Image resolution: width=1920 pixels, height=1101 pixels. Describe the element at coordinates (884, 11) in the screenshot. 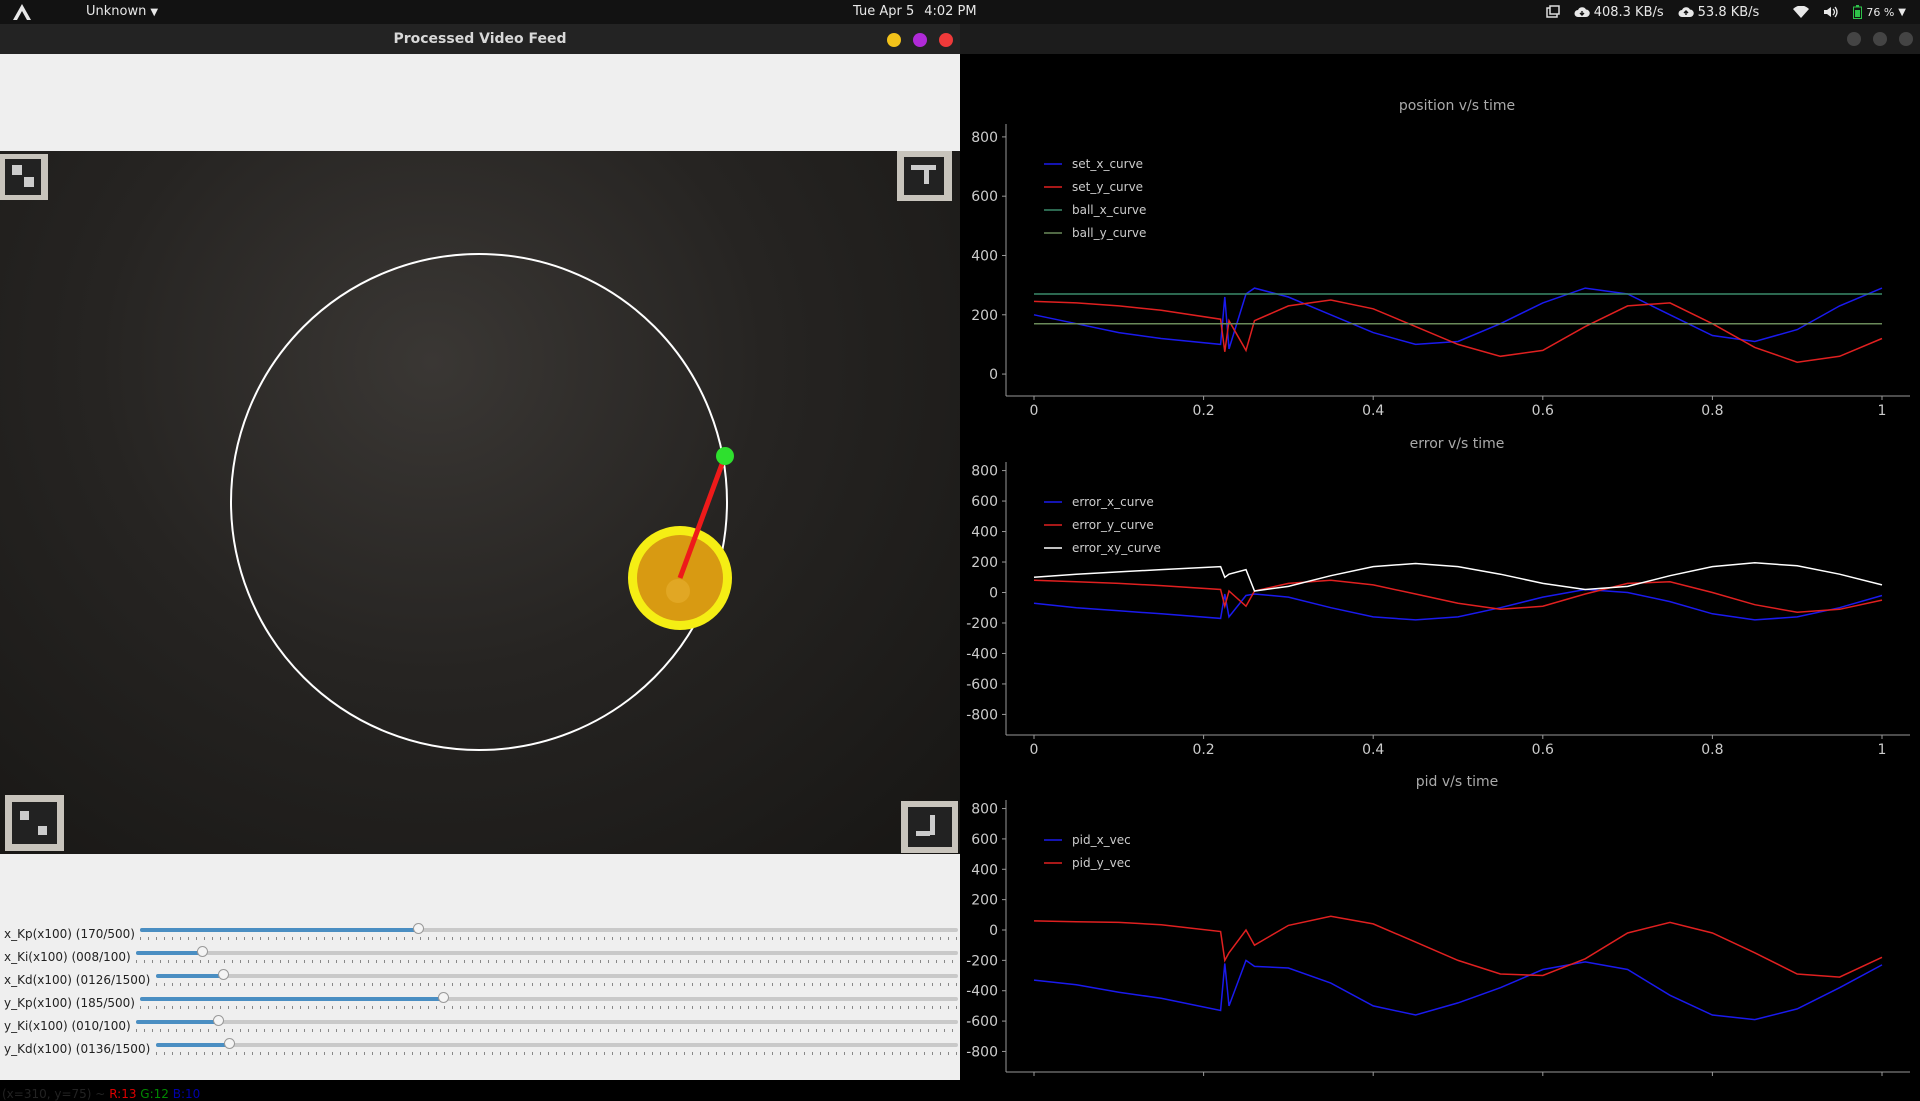

I see `date-label: Tue Apr 5` at that location.